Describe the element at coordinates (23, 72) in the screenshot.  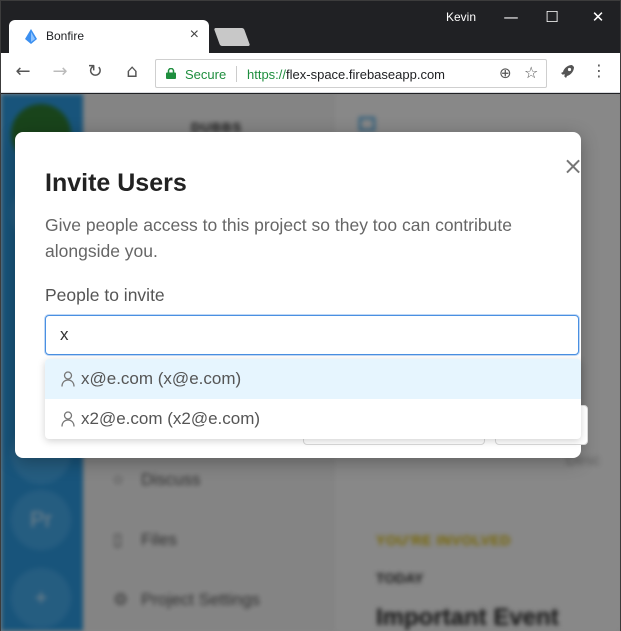
I see `back-arrow-icon: ←` at that location.